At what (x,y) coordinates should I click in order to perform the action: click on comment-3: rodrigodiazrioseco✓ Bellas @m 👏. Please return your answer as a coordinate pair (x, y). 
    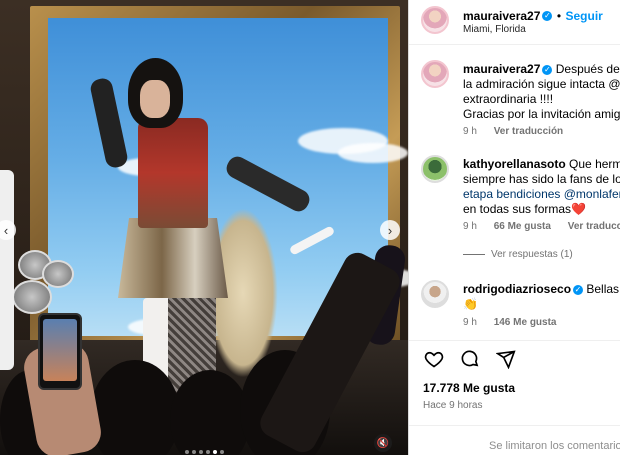
    Looking at the image, I should click on (541, 297).